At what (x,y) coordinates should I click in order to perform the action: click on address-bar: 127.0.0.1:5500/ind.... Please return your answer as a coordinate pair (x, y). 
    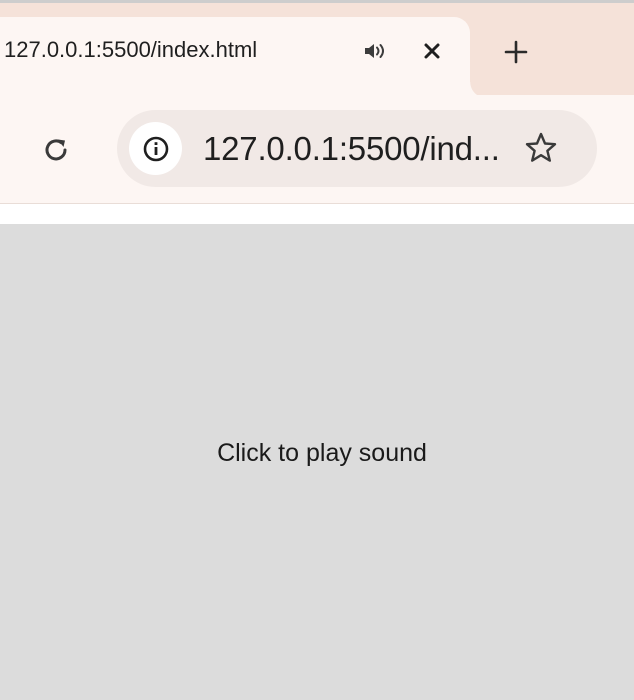
    Looking at the image, I should click on (357, 148).